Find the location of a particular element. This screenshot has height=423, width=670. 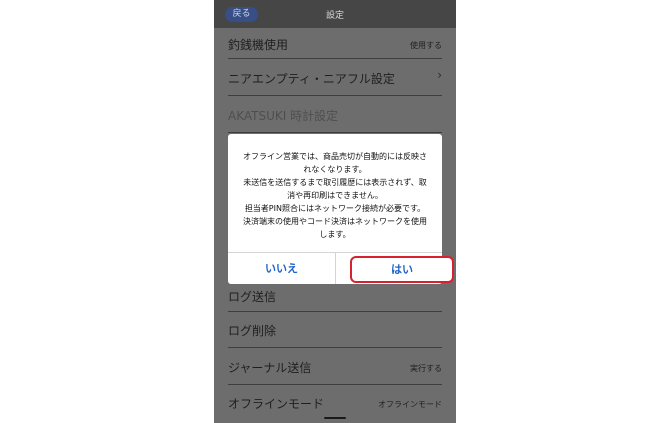

setting-label-near-empty: ニアエンプティ・ニアフル設定 is located at coordinates (311, 79).